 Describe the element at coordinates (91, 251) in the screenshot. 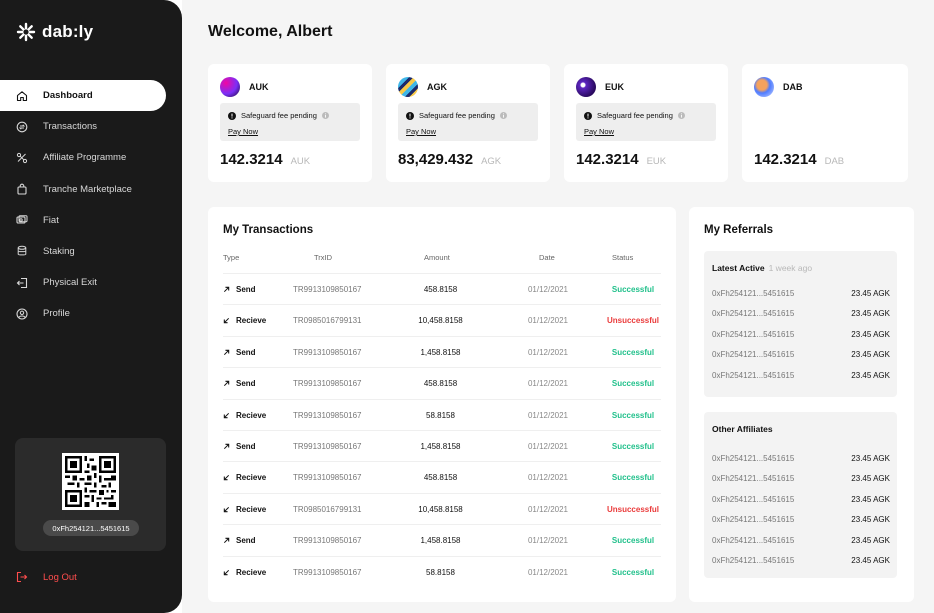

I see `sidebar-item-staking: Staking` at that location.